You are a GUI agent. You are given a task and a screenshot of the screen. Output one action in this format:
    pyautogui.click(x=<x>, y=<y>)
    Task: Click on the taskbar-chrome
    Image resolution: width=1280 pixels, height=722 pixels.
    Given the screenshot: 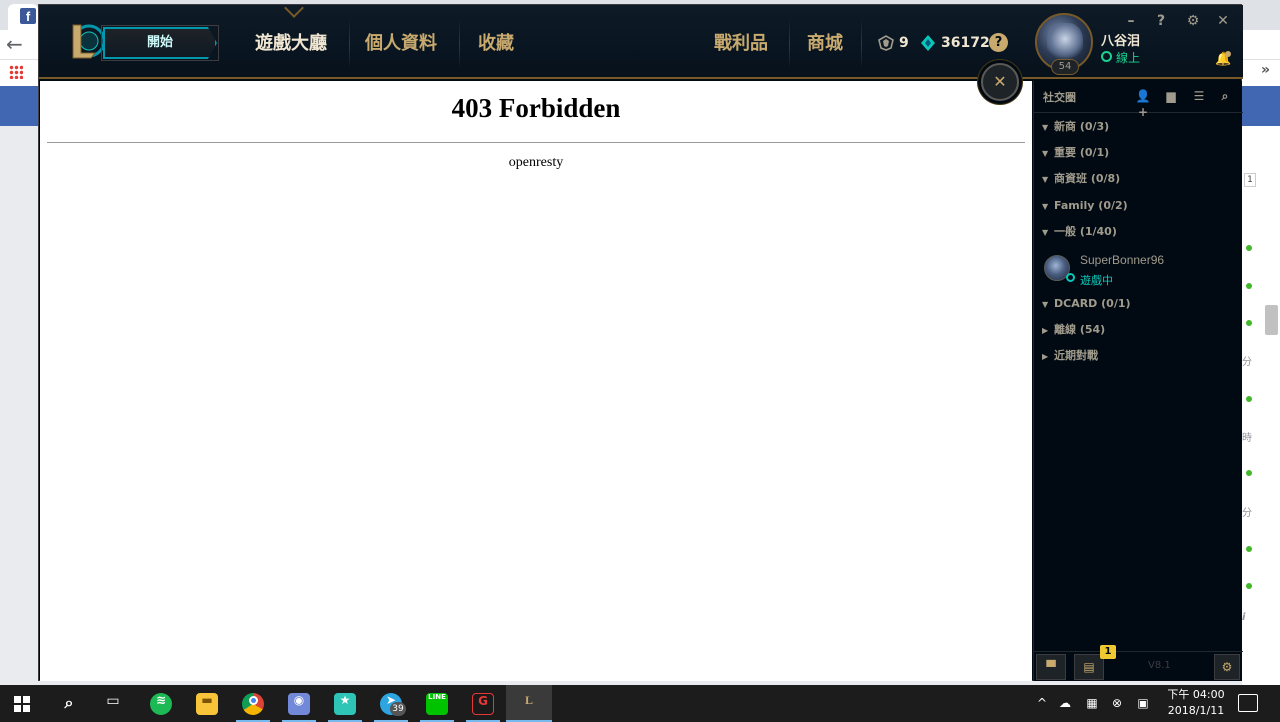 What is the action you would take?
    pyautogui.click(x=253, y=703)
    